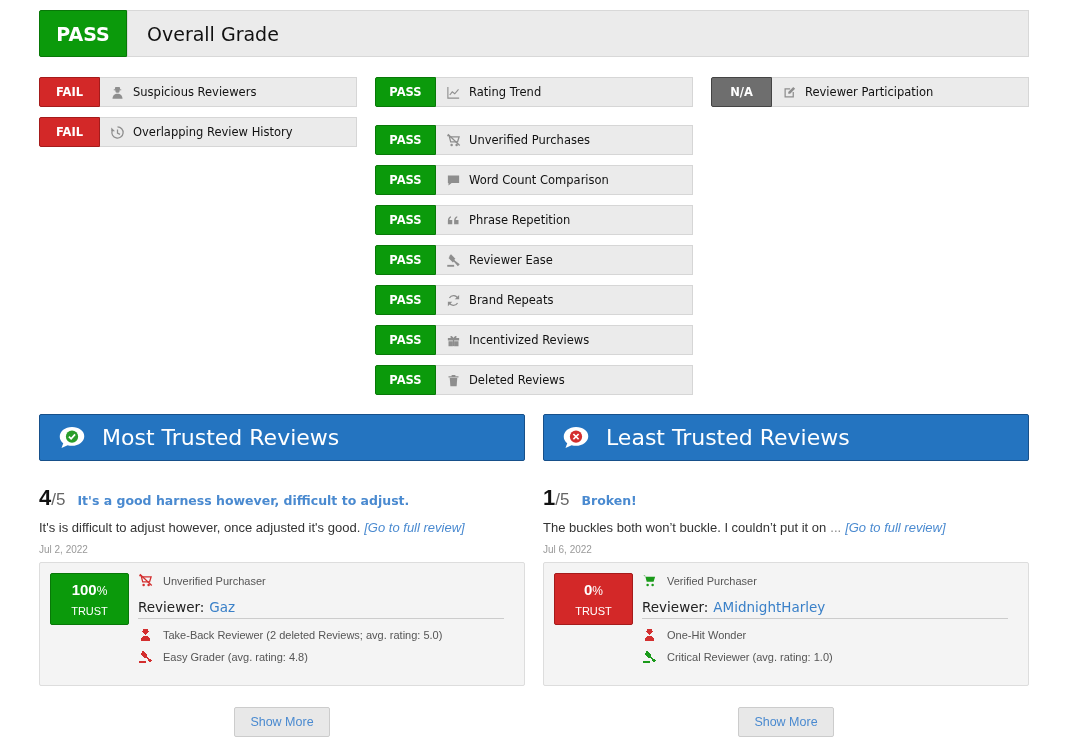 The width and height of the screenshot is (1080, 738). I want to click on rating-value: 1, so click(549, 498).